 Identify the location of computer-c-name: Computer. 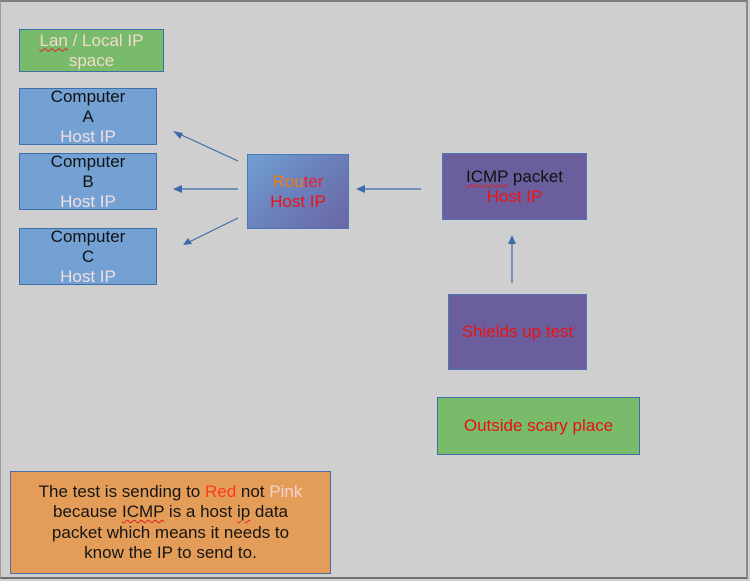
(88, 236).